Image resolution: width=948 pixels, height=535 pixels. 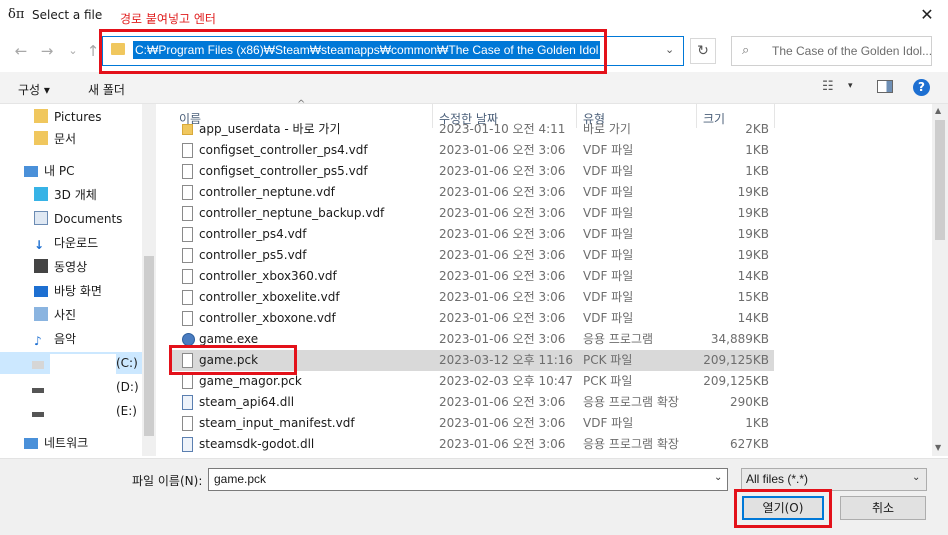 What do you see at coordinates (757, 171) in the screenshot?
I see `file-size: 1KB` at bounding box center [757, 171].